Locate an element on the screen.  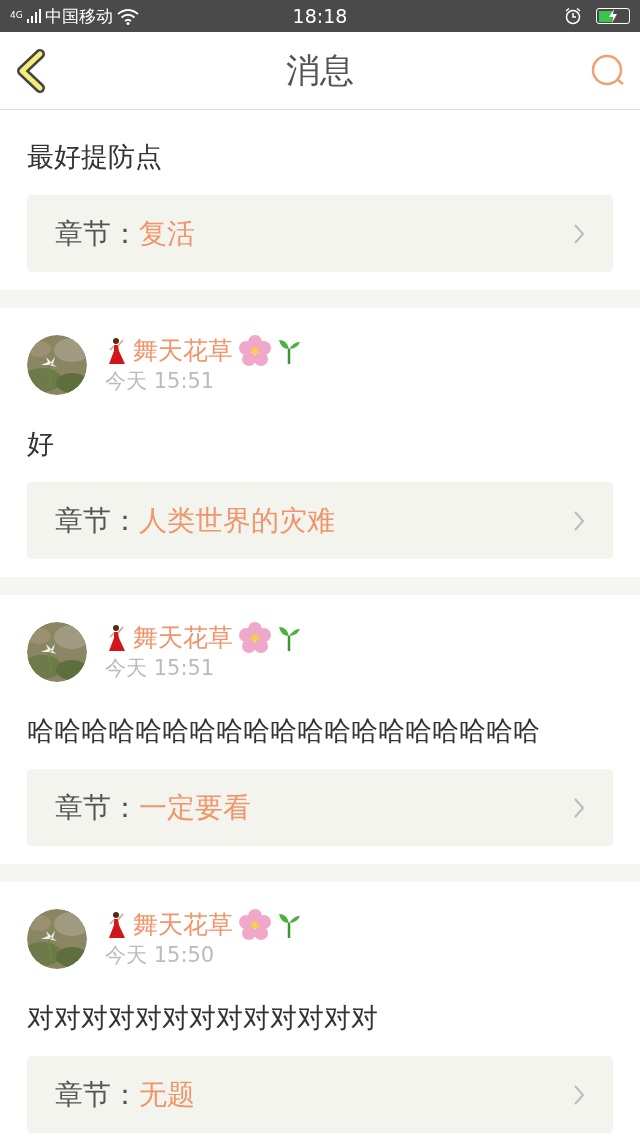
chapter-link: 章节：一定要看 is located at coordinates (320, 807).